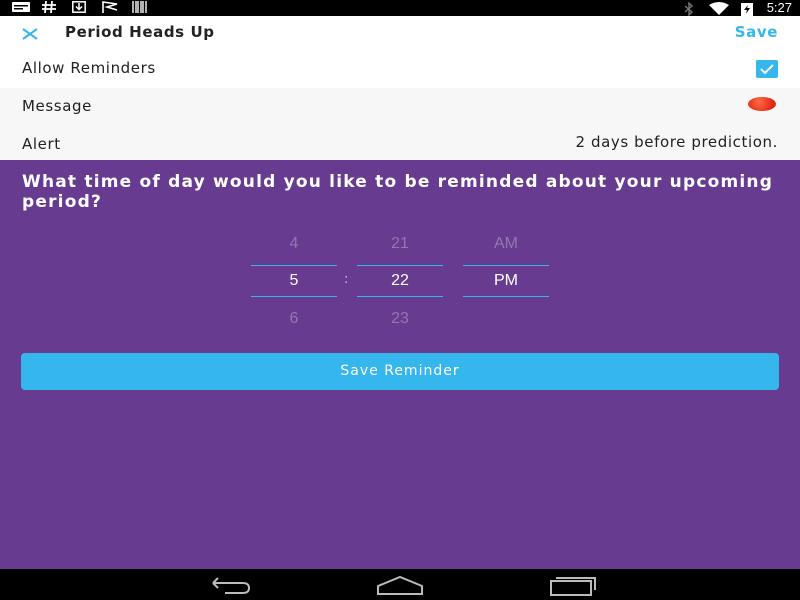 This screenshot has width=800, height=600. Describe the element at coordinates (779, 7) in the screenshot. I see `status-time: 5:27` at that location.